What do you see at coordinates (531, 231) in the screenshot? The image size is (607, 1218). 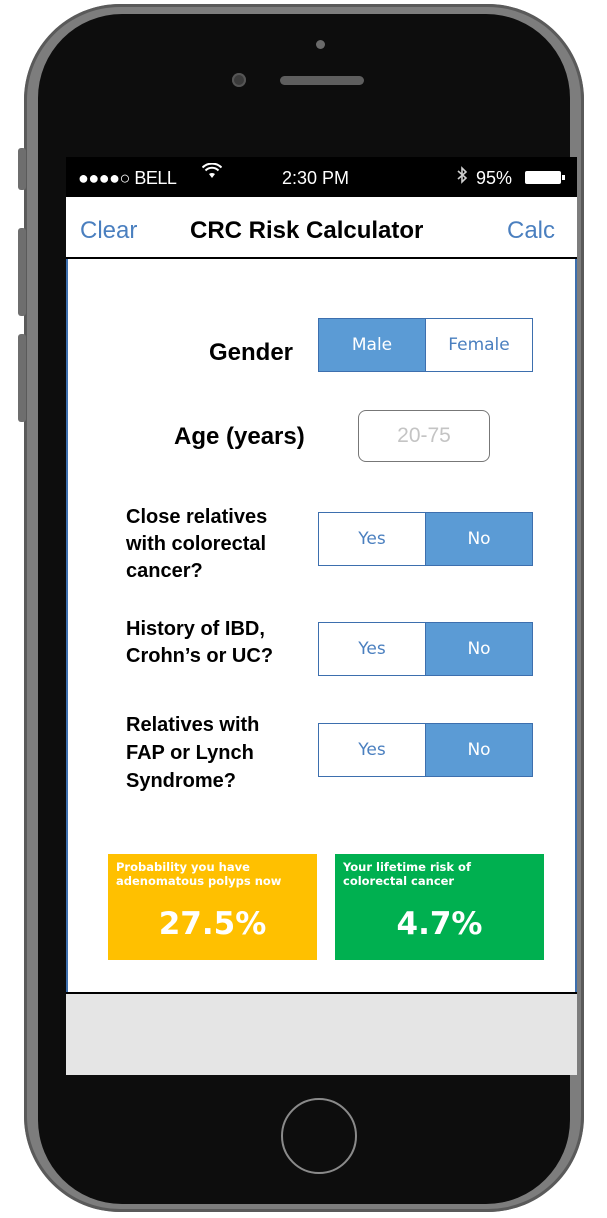 I see `calc-button: Calc` at bounding box center [531, 231].